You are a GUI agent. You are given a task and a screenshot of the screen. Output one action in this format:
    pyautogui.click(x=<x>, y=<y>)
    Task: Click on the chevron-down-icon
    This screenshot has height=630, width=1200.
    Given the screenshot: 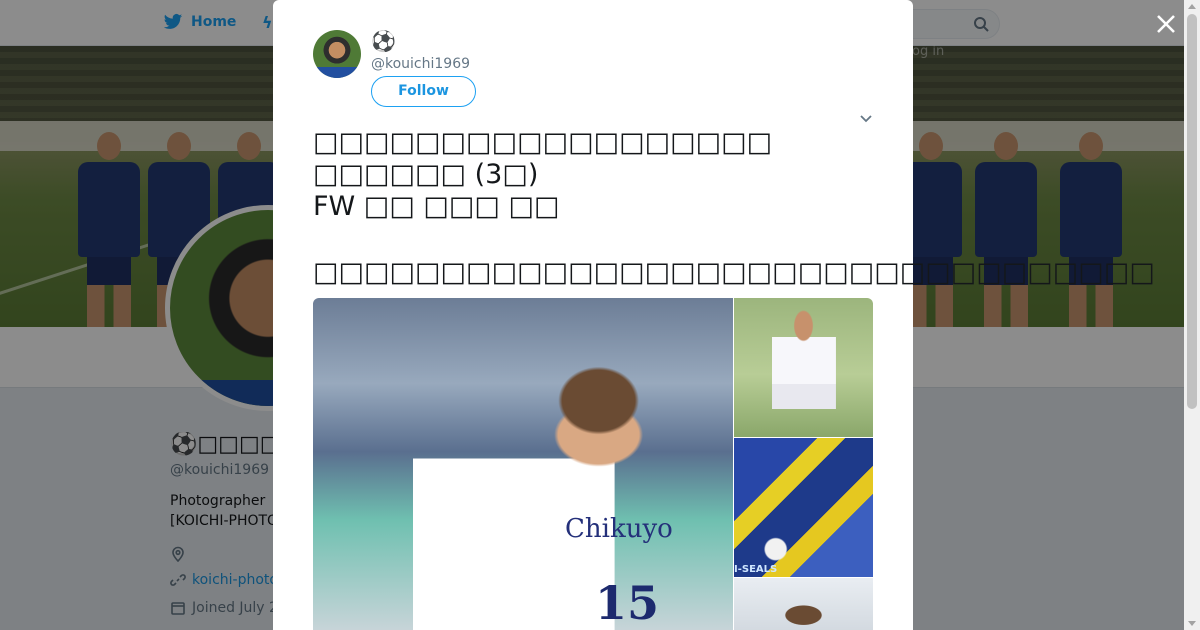 What is the action you would take?
    pyautogui.click(x=866, y=119)
    